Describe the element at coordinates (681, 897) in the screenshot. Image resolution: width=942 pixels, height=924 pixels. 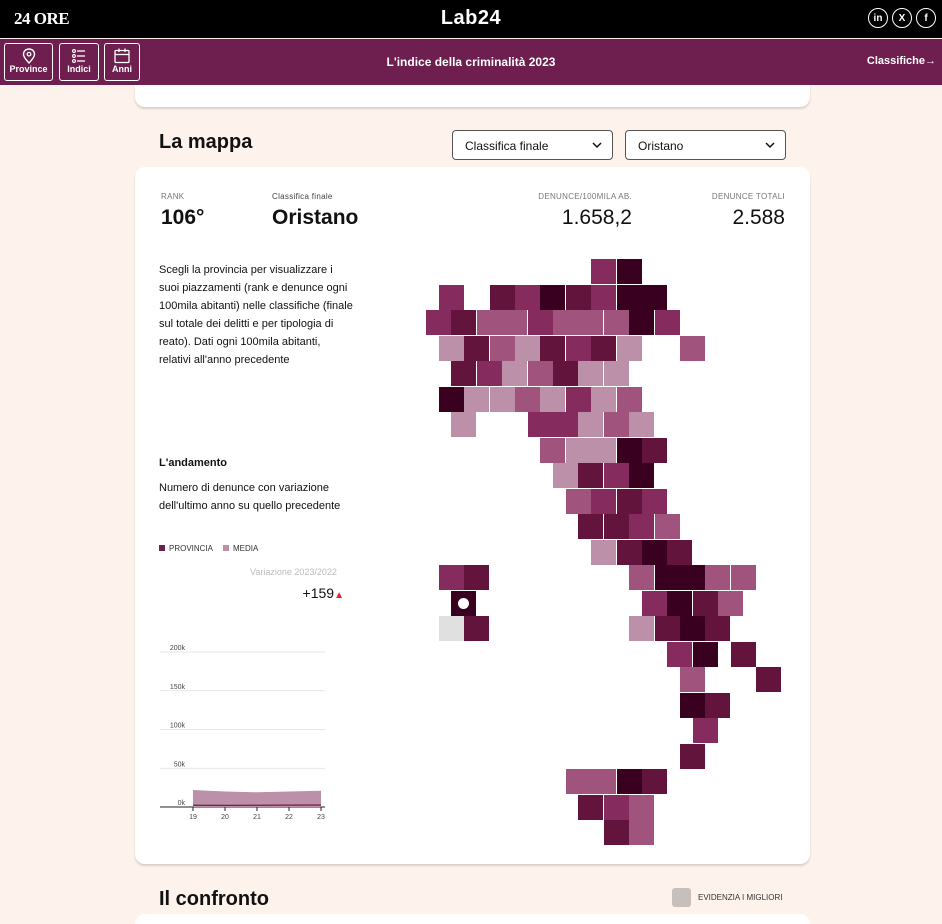
I see `toggle-box` at that location.